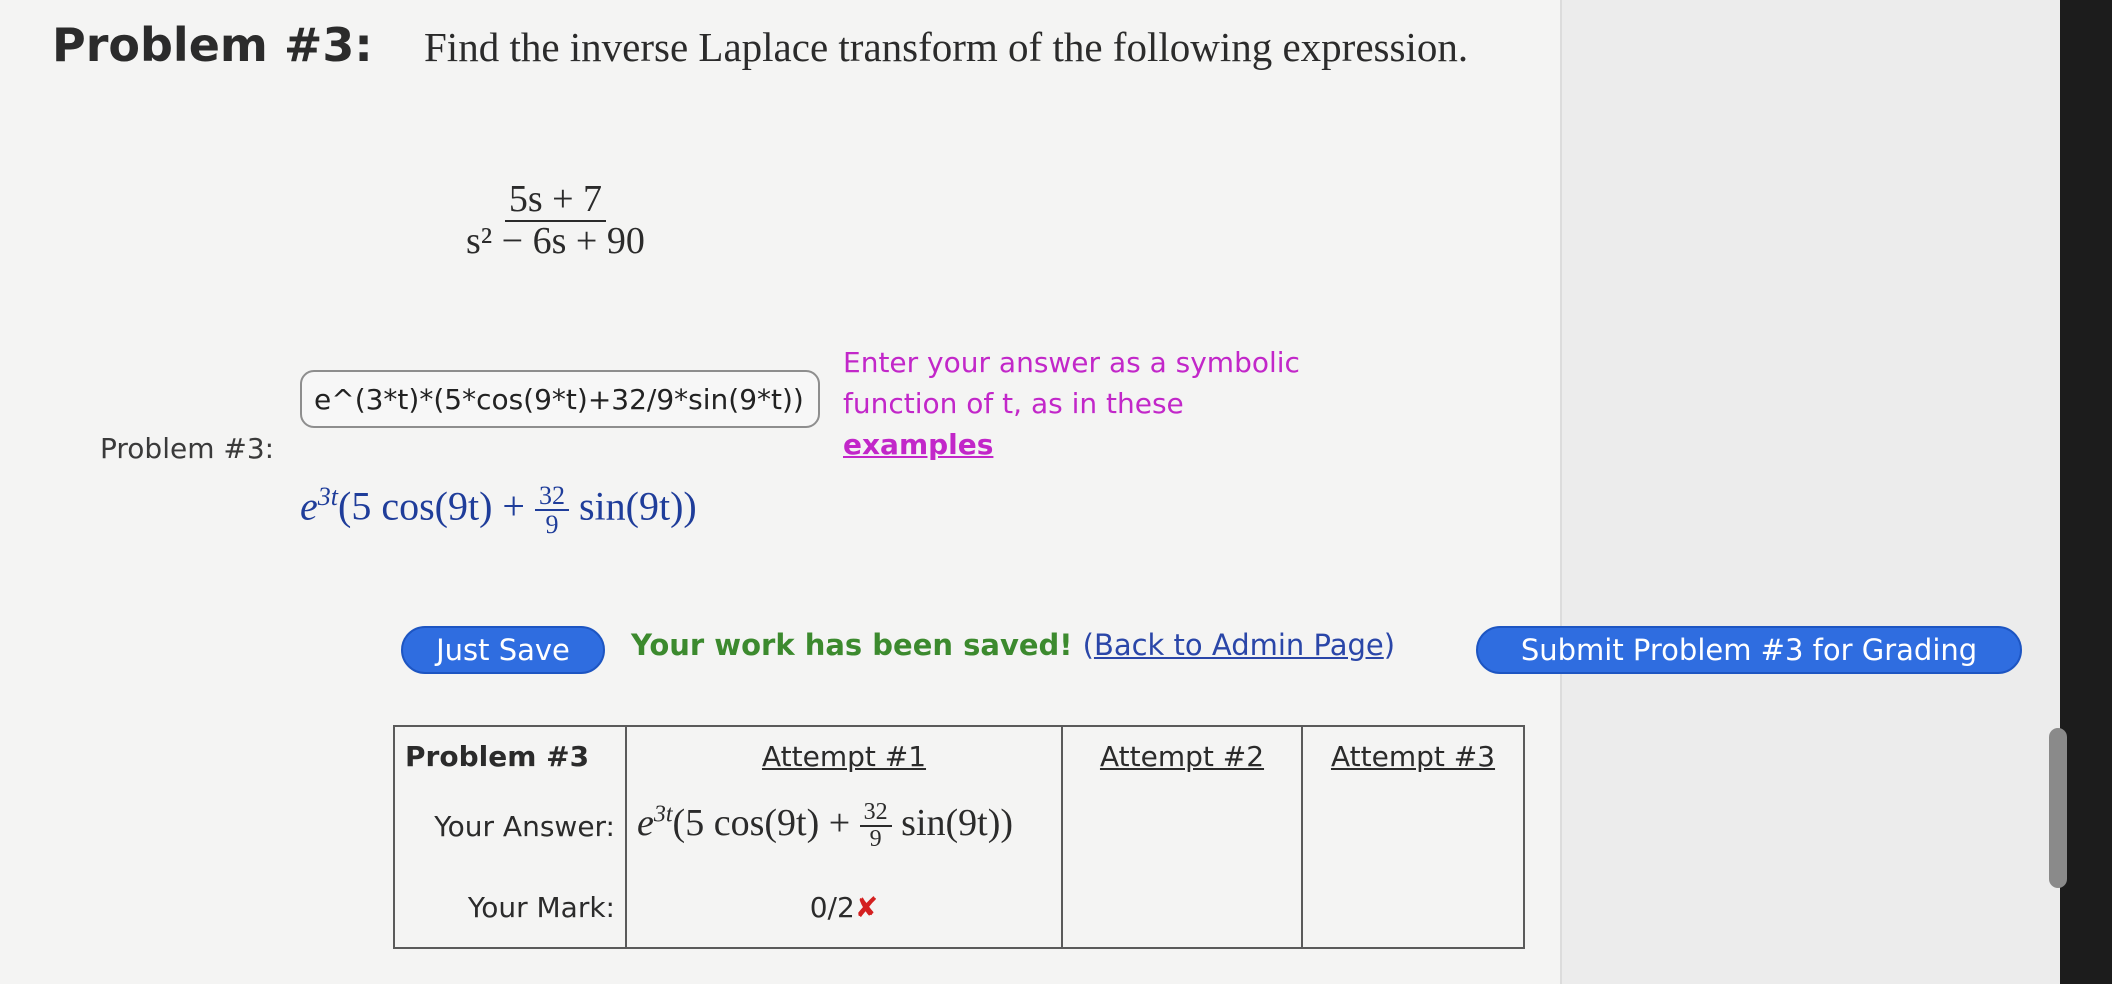 The height and width of the screenshot is (984, 2112). What do you see at coordinates (1413, 826) in the screenshot?
I see `attempt-3-answer` at bounding box center [1413, 826].